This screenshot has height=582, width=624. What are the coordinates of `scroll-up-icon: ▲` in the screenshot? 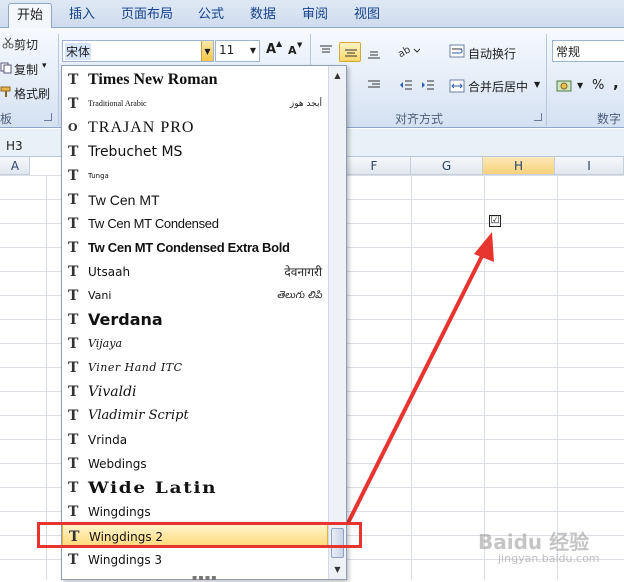 It's located at (337, 75).